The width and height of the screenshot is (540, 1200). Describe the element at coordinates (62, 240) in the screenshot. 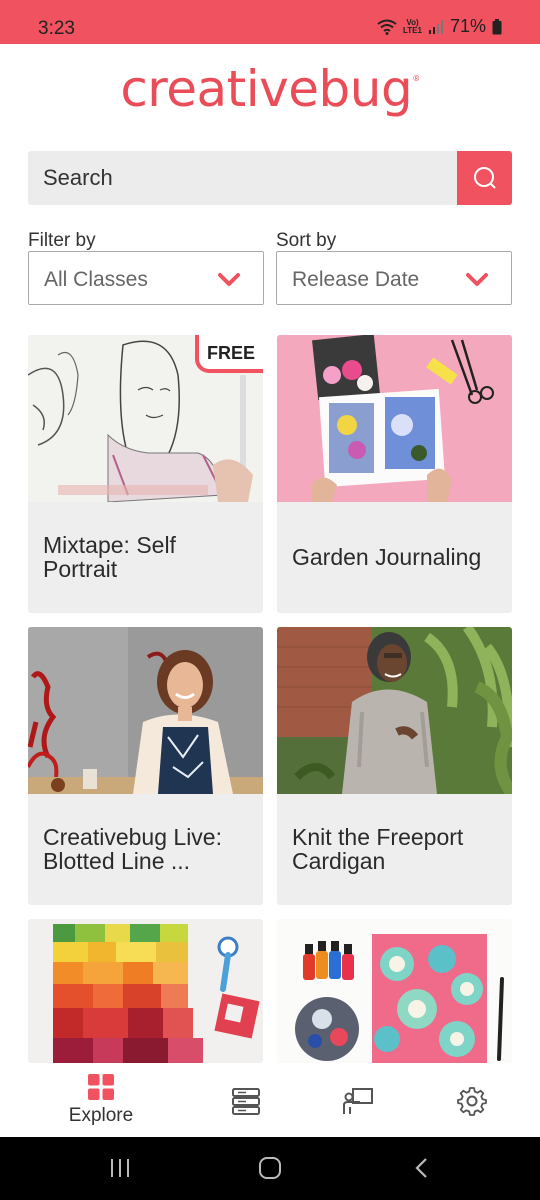

I see `filter-label: Filter by` at that location.